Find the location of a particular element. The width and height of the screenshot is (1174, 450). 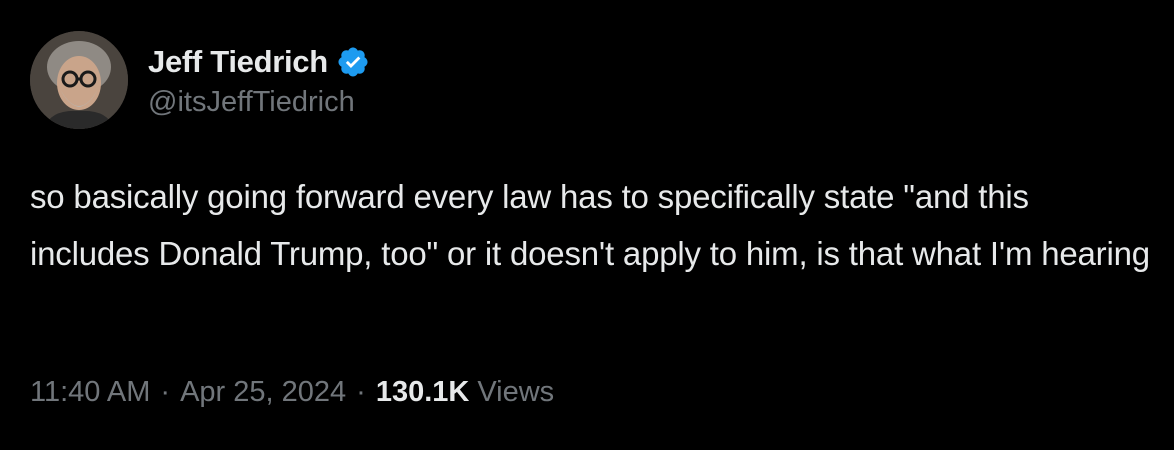

avatar-photo-icon is located at coordinates (79, 80).